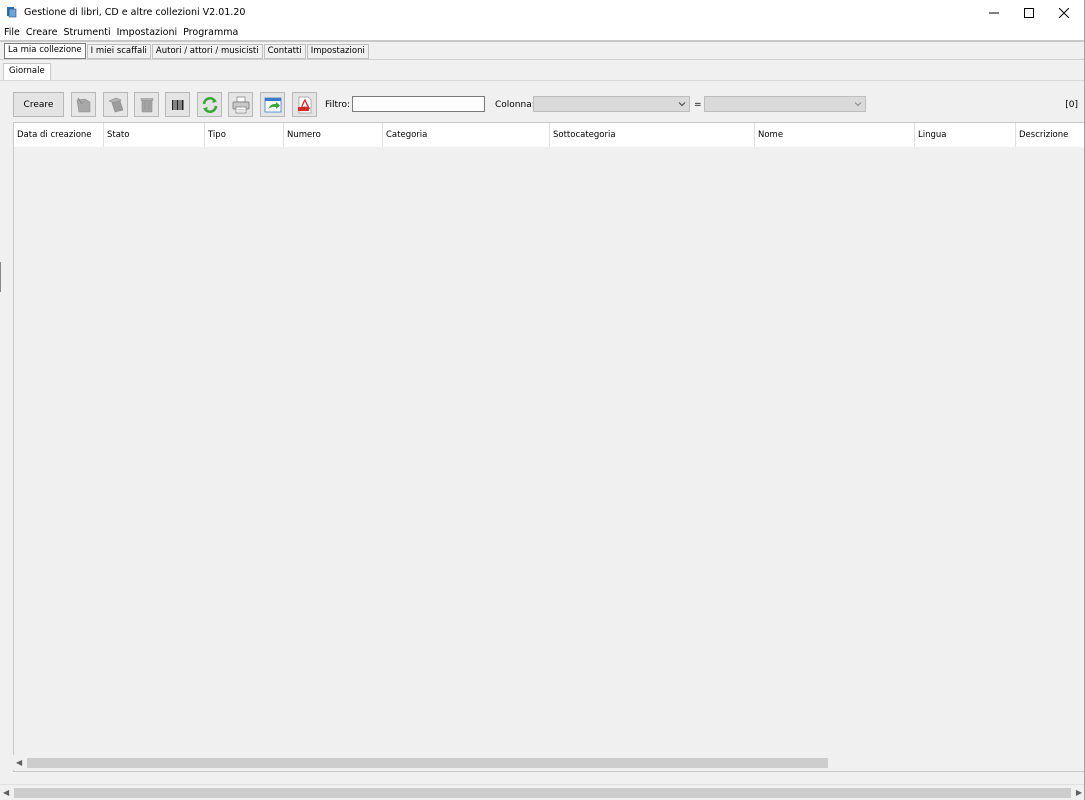 This screenshot has width=1085, height=800. I want to click on copy-button, so click(115, 104).